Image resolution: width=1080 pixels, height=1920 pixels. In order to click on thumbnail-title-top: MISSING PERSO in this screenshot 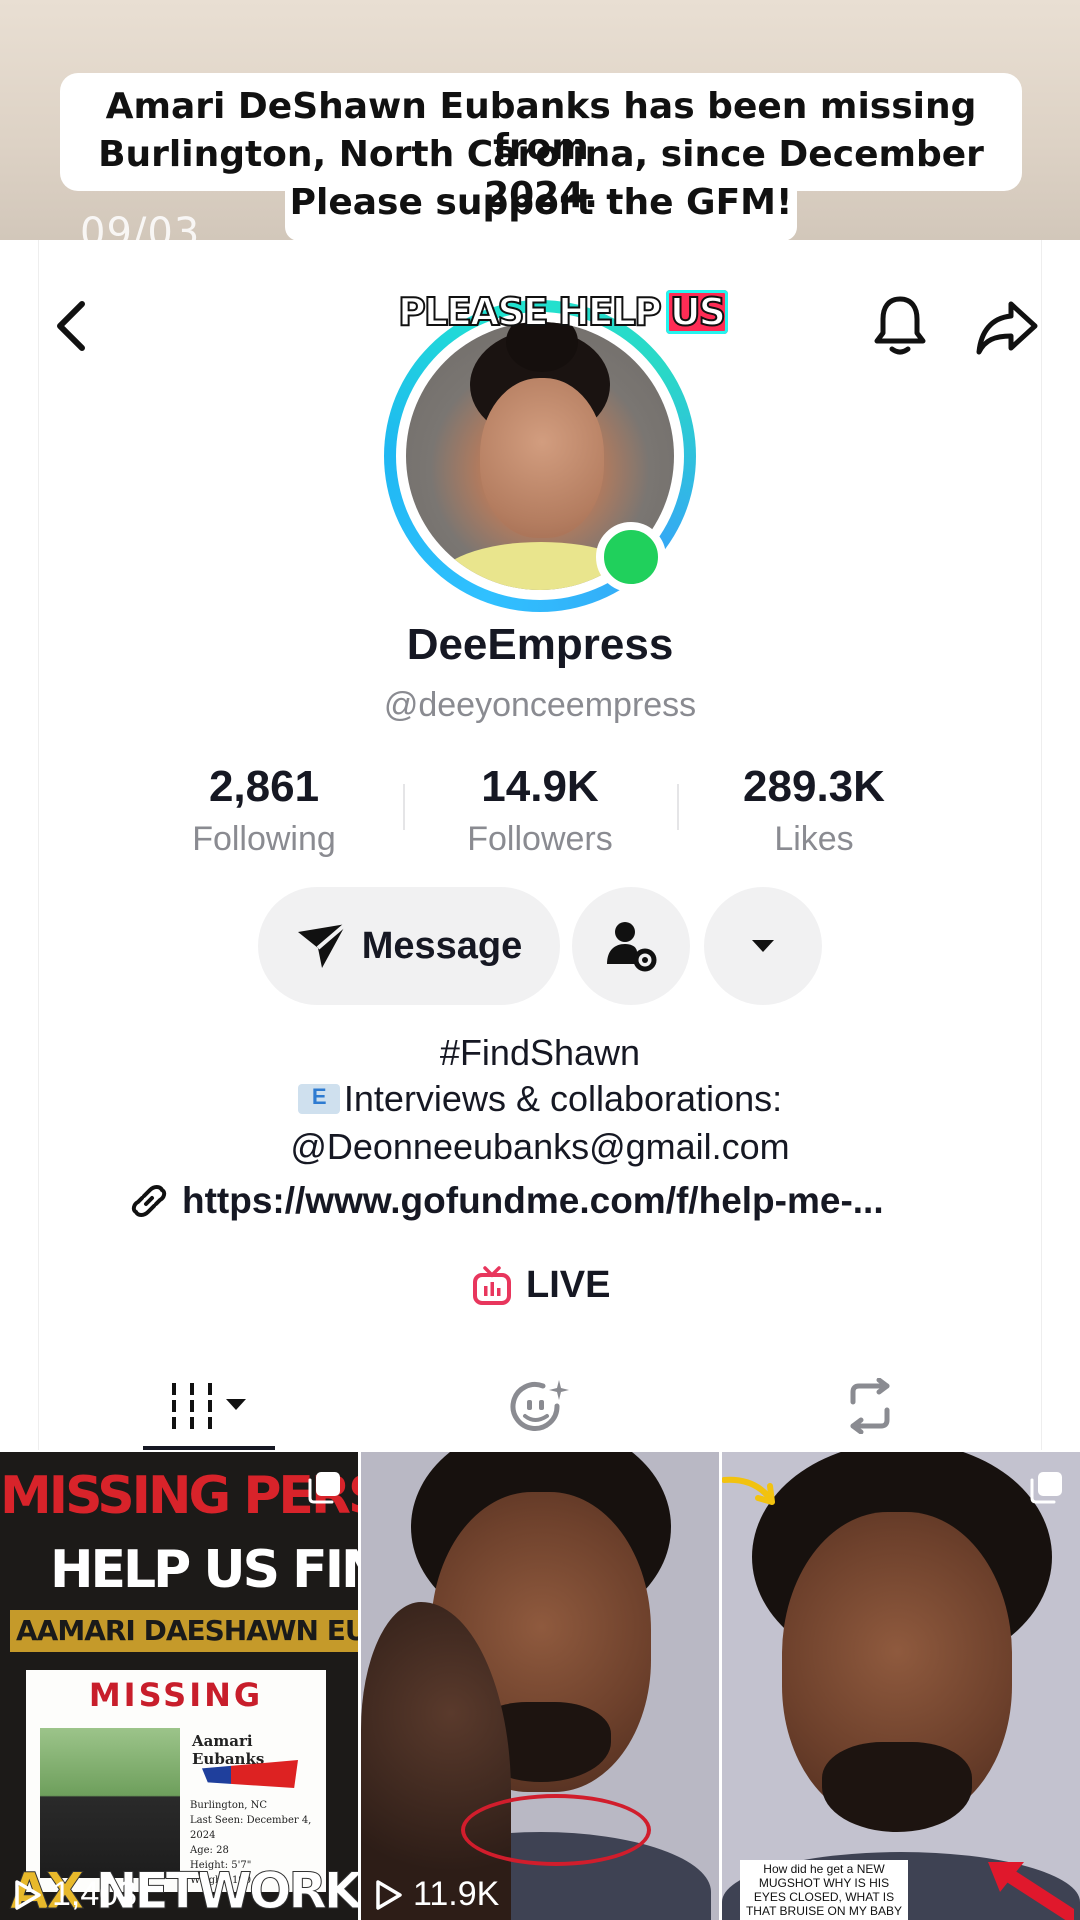, I will do `click(179, 1496)`.